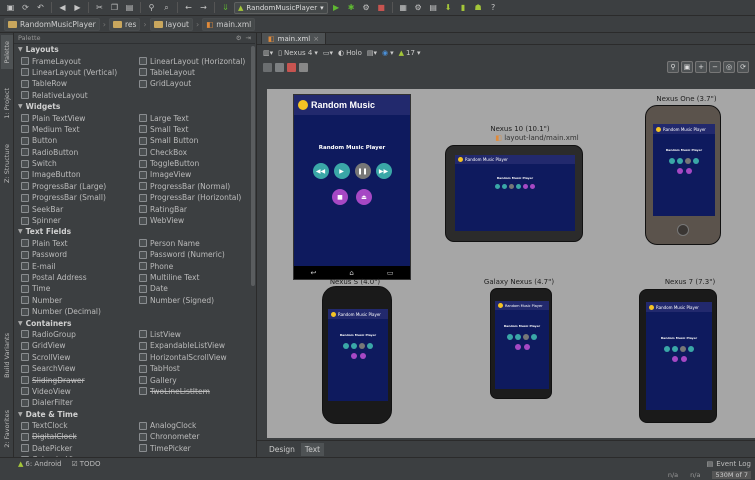 Image resolution: width=755 pixels, height=480 pixels. Describe the element at coordinates (191, 72) in the screenshot. I see `palette-item: TableLayout` at that location.